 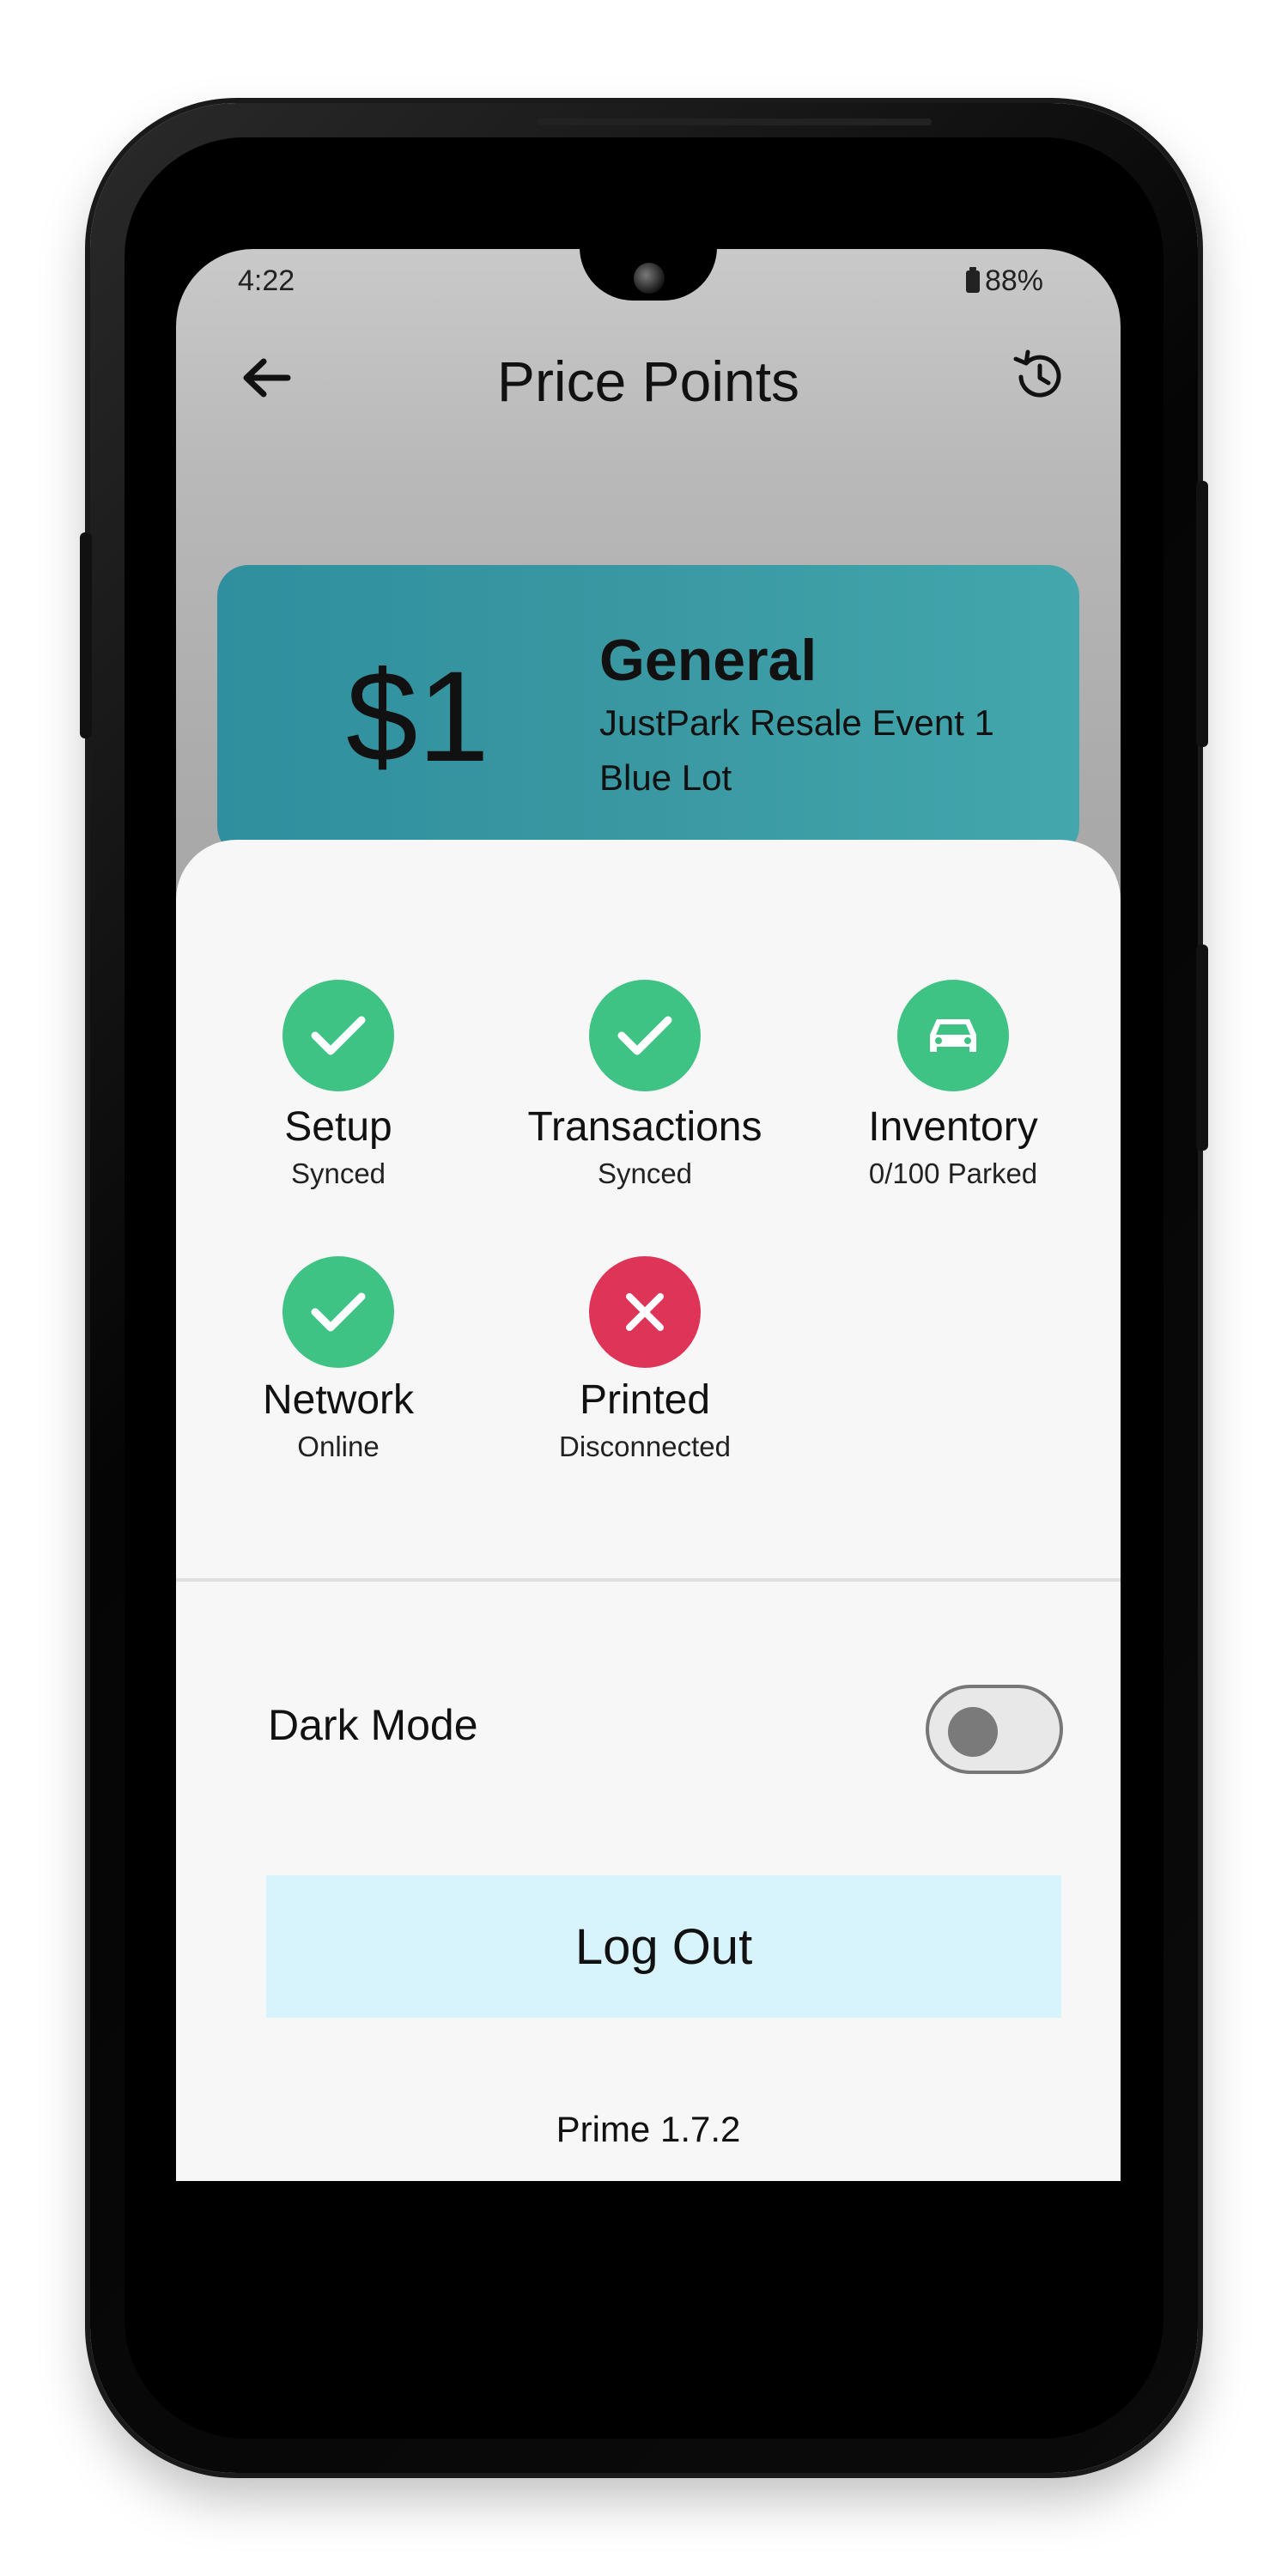 I want to click on car-icon, so click(x=953, y=1035).